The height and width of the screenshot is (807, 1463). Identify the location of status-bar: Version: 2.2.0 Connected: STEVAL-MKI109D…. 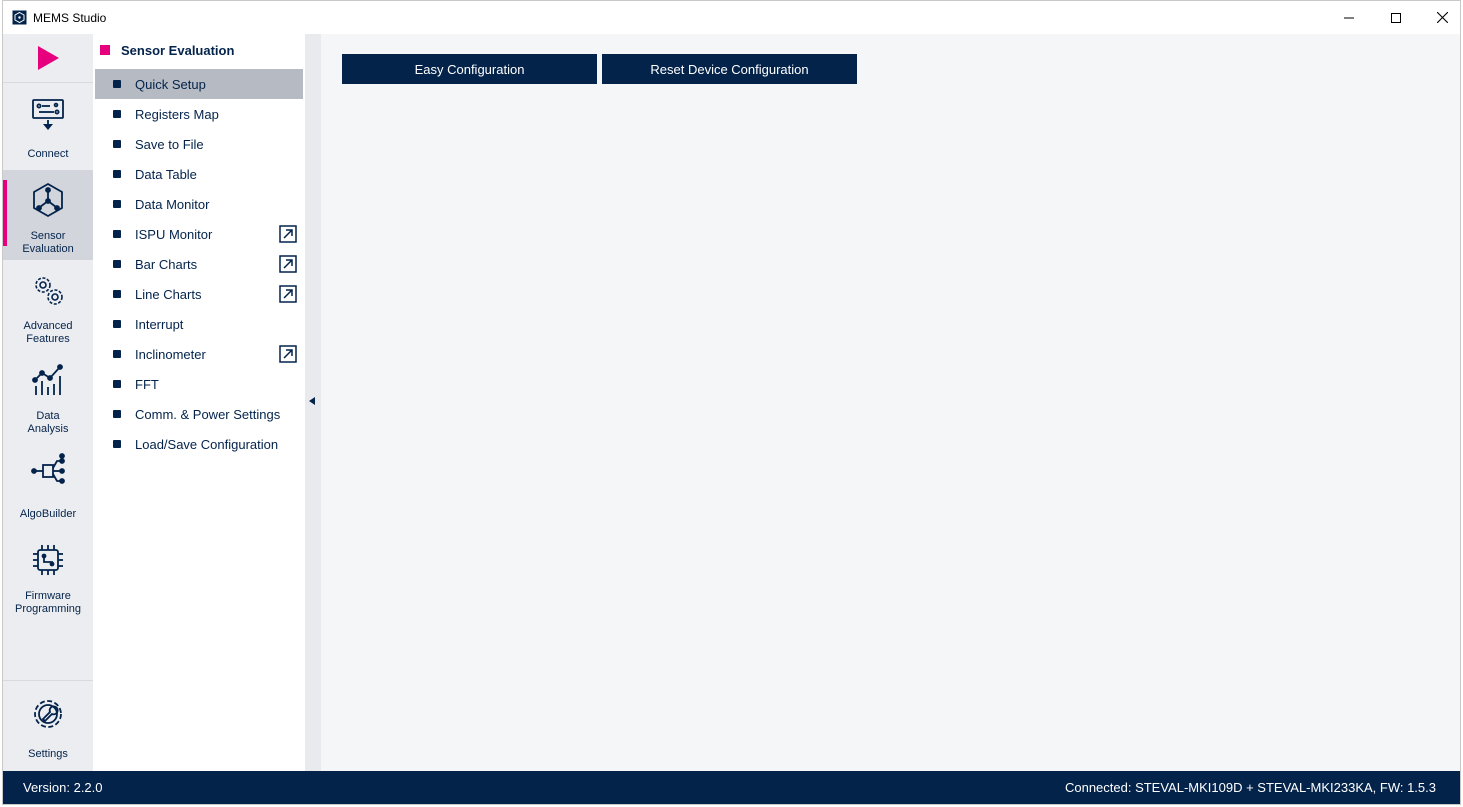
(731, 787).